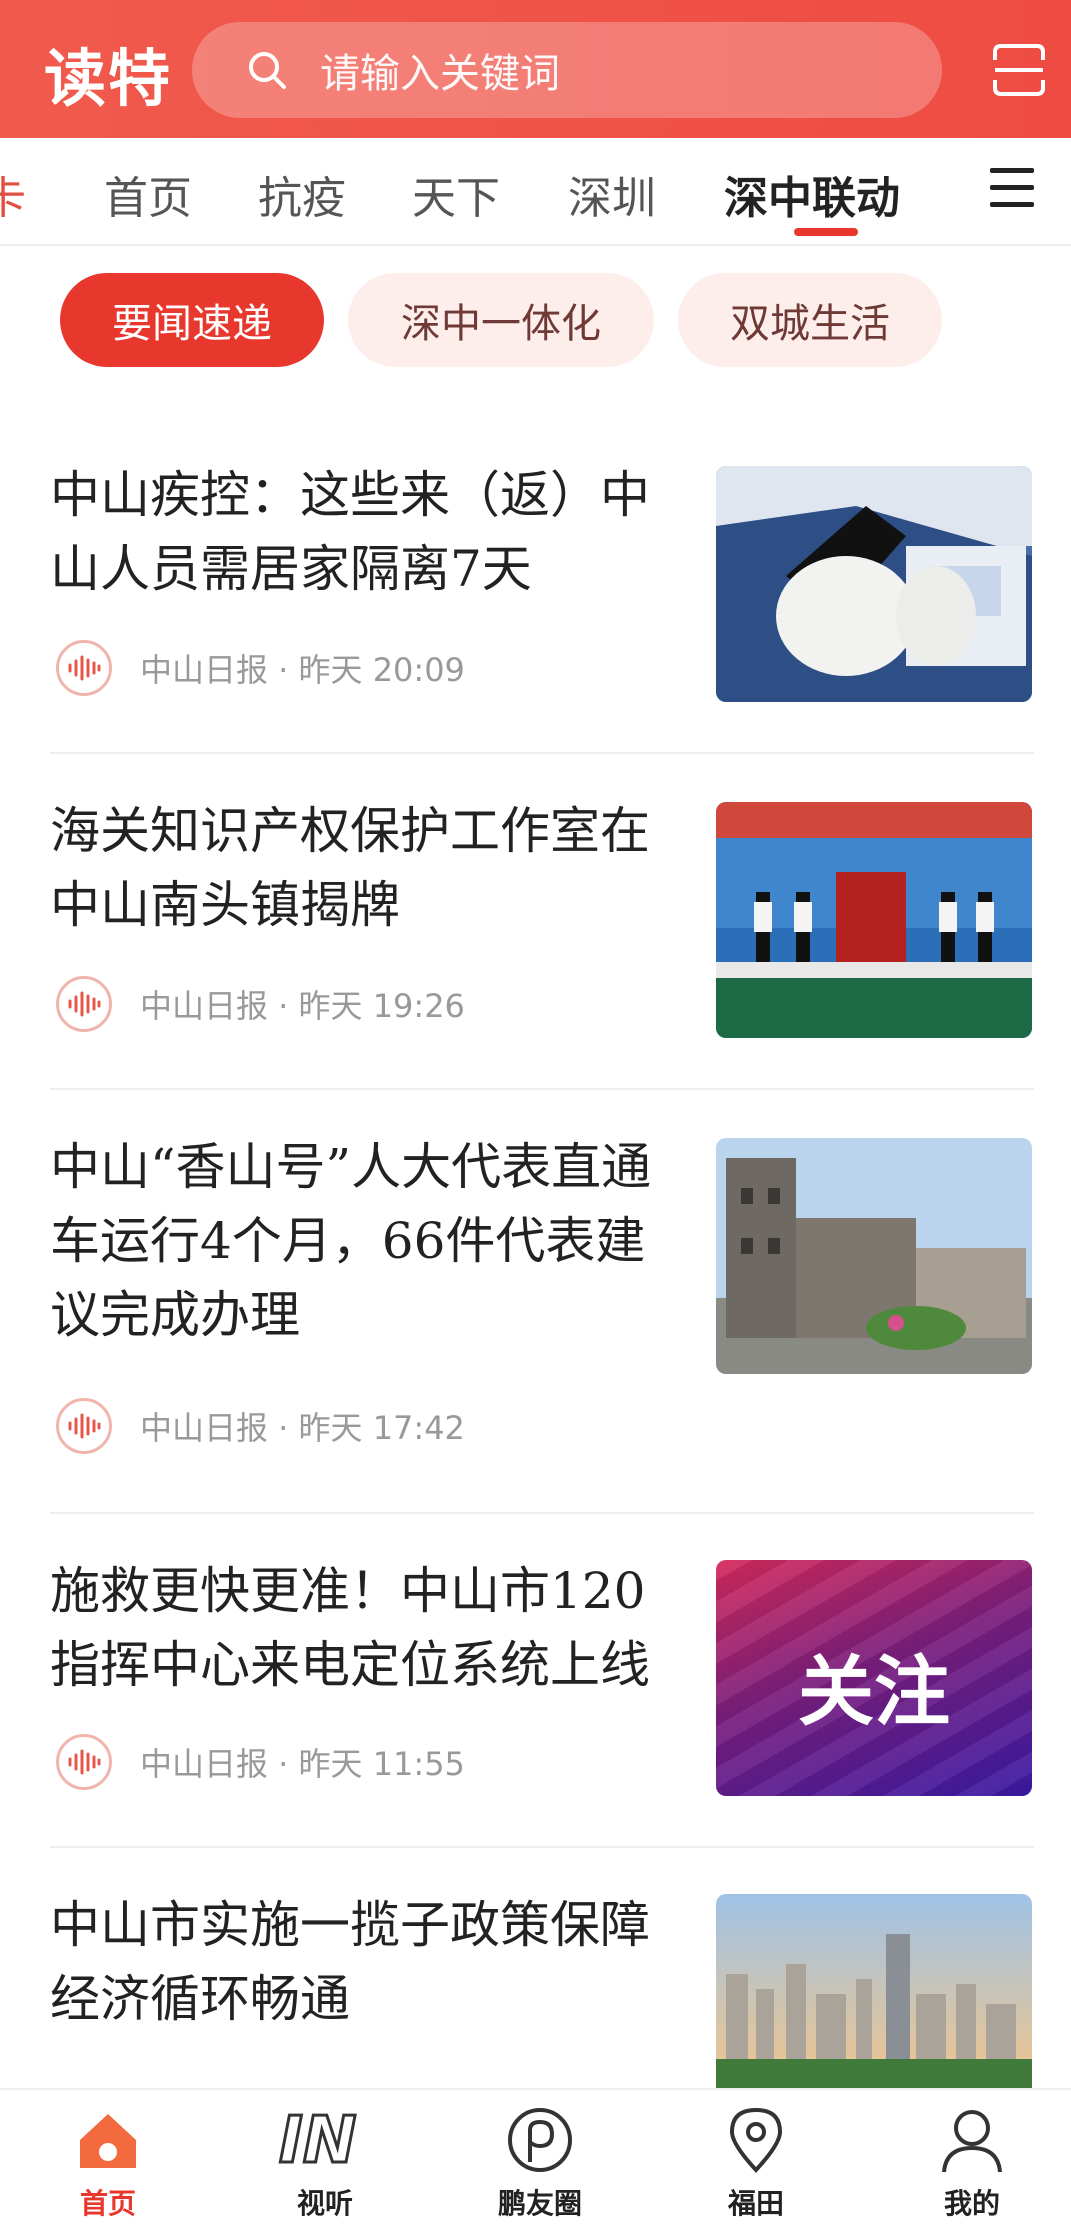 The width and height of the screenshot is (1071, 2235). Describe the element at coordinates (192, 320) in the screenshot. I see `chip-news-express: 要闻速递` at that location.